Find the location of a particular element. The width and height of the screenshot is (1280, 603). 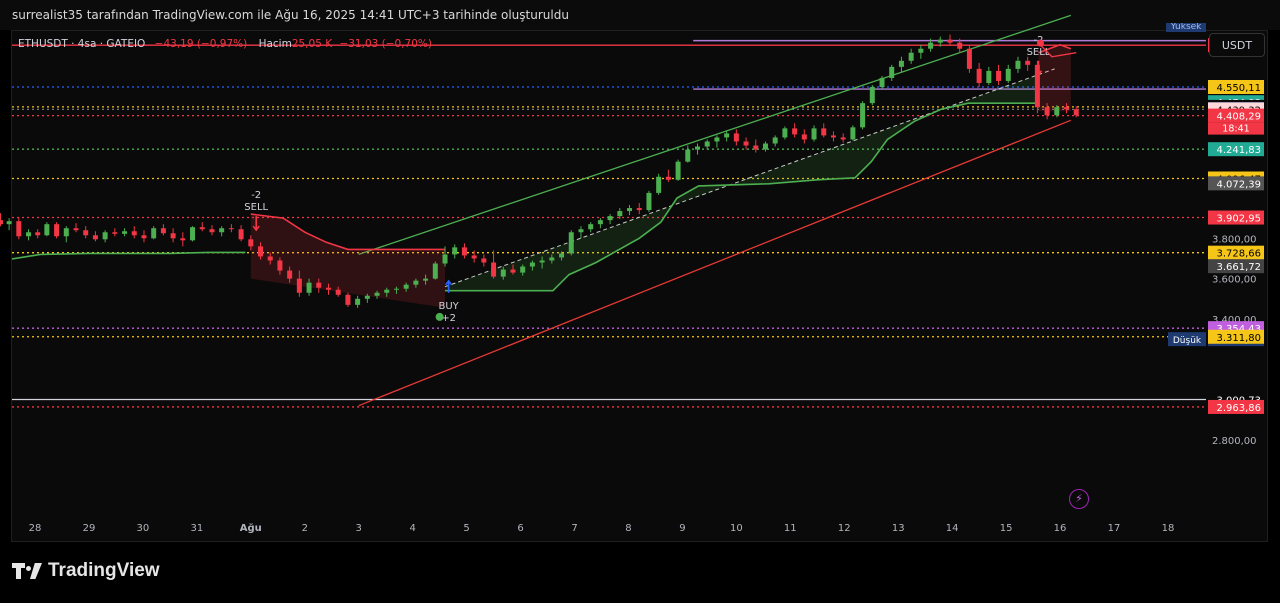

buy-dot is located at coordinates (439, 316).